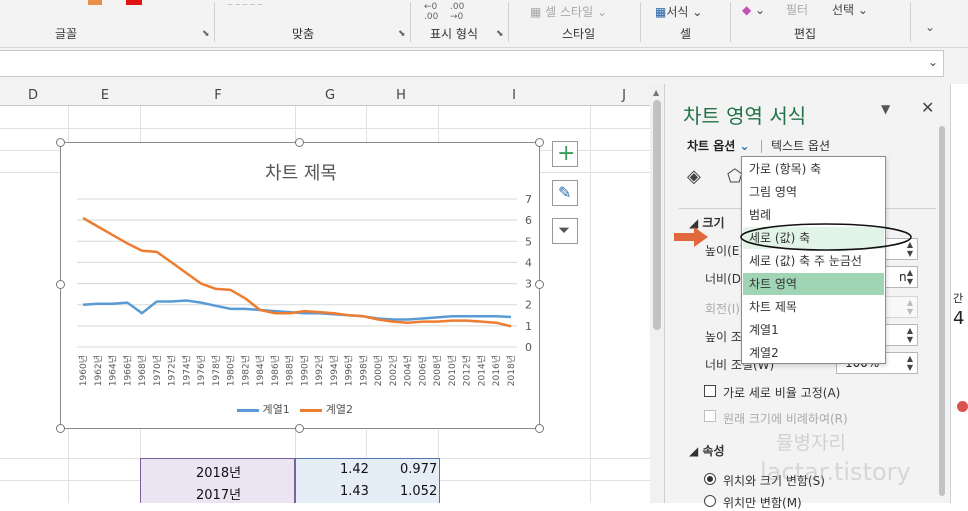  I want to click on column-header-h: H, so click(401, 95).